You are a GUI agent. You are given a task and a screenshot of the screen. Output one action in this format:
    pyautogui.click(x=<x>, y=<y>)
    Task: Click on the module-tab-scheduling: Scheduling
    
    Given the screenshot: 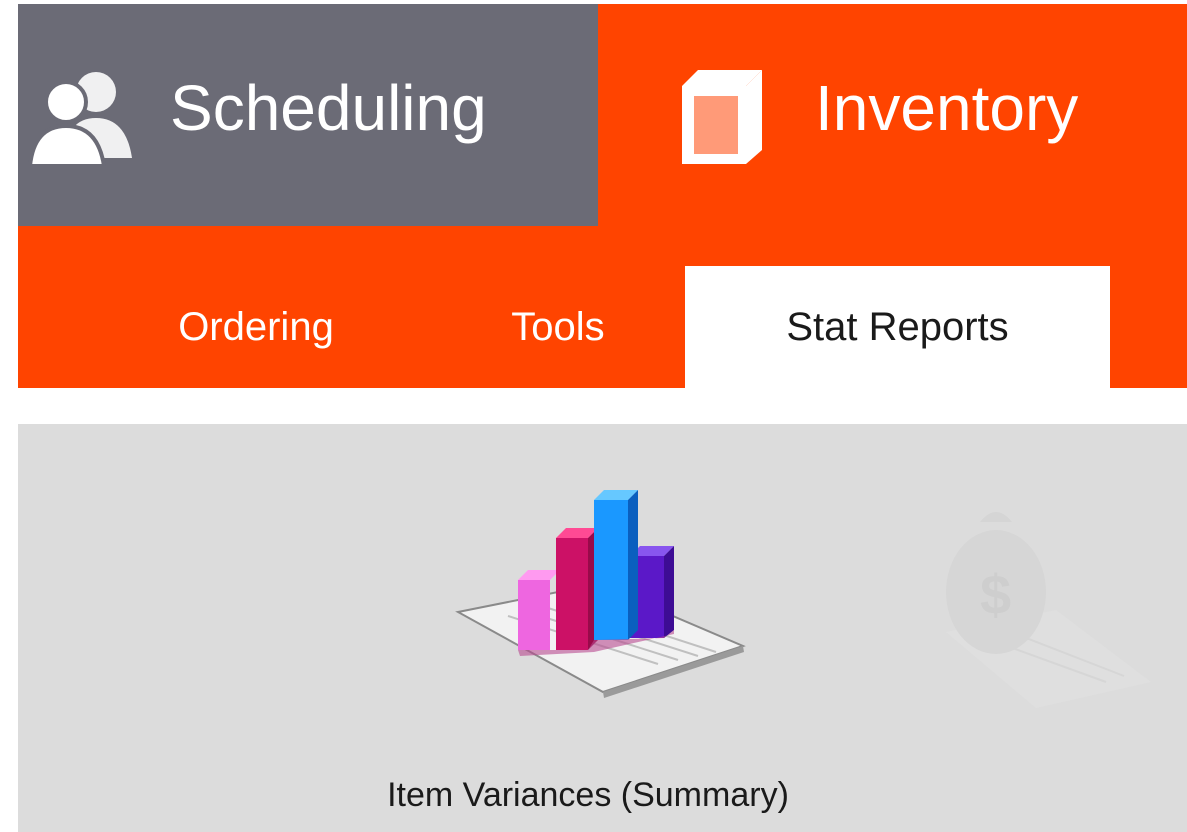 What is the action you would take?
    pyautogui.click(x=308, y=115)
    